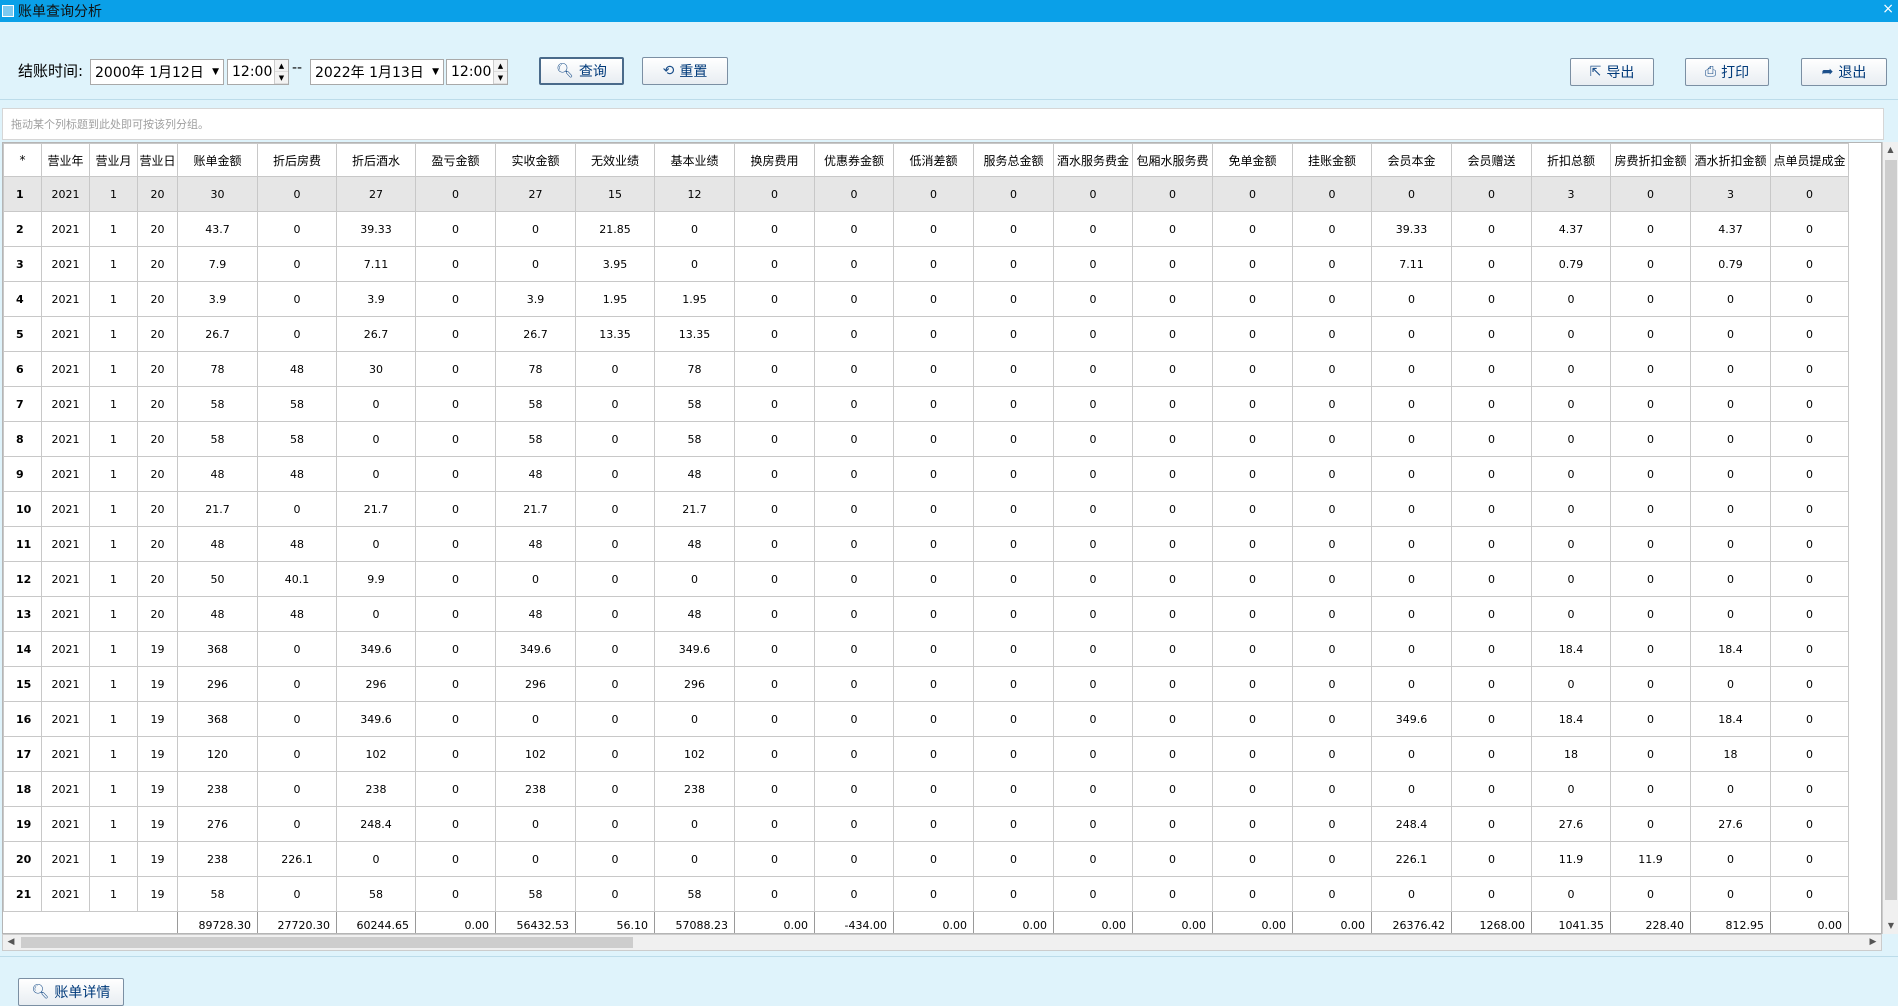 Image resolution: width=1898 pixels, height=1006 pixels. I want to click on column-header: 免单金额, so click(1252, 160).